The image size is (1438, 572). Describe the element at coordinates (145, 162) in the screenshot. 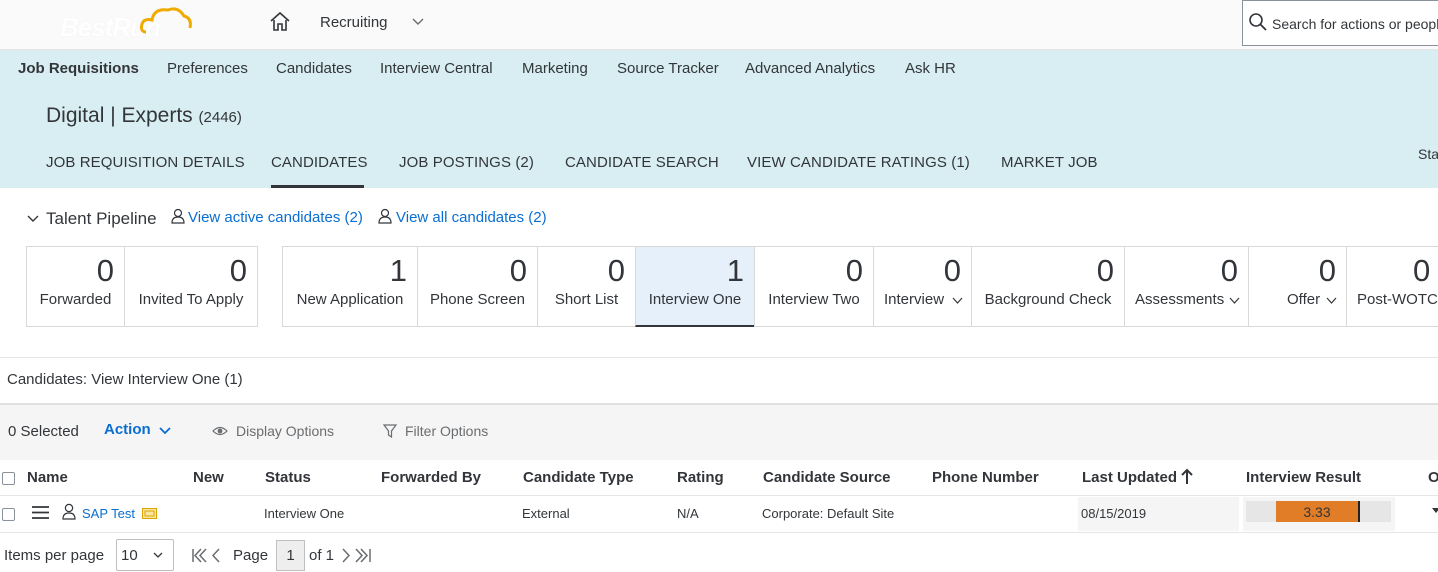

I see `tab-job-requisition-details: JOB REQUISITION DETAILS` at that location.